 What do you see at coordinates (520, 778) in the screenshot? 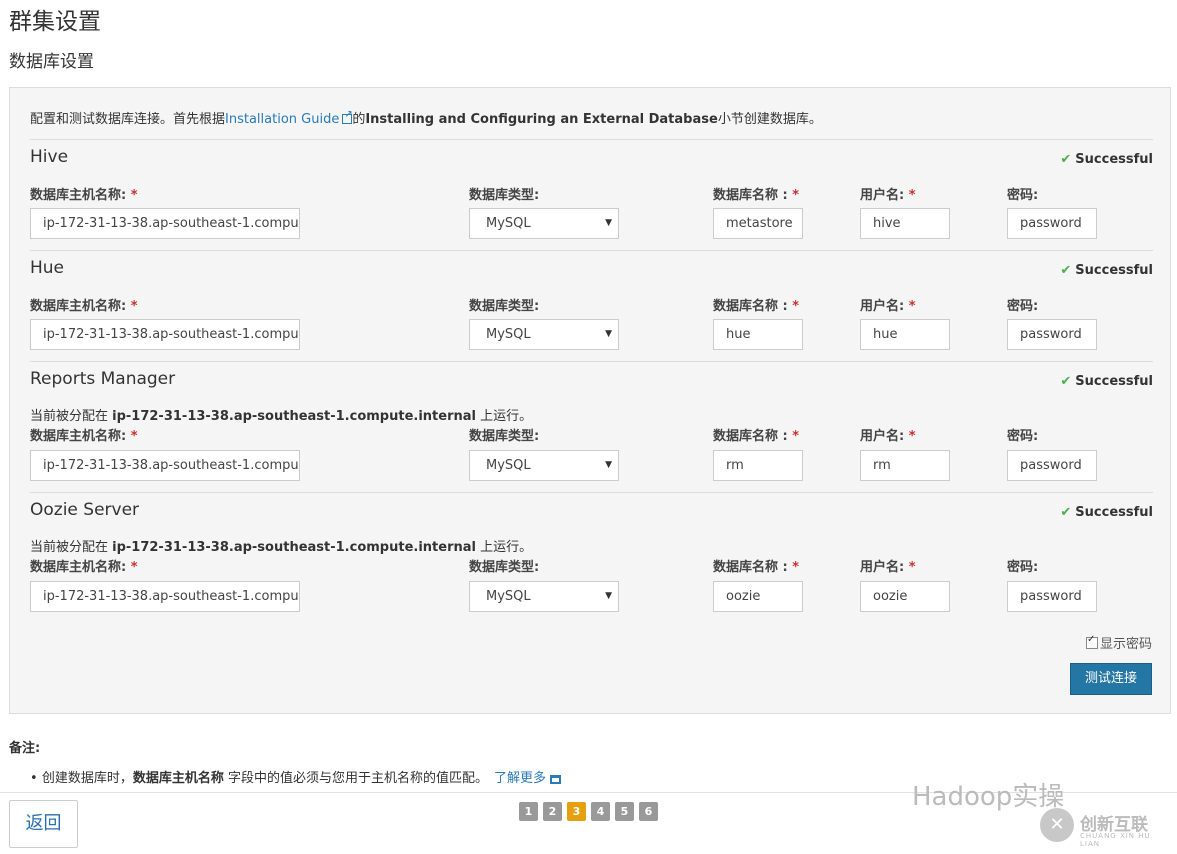
I see `learn-more-link: 了解更多` at bounding box center [520, 778].